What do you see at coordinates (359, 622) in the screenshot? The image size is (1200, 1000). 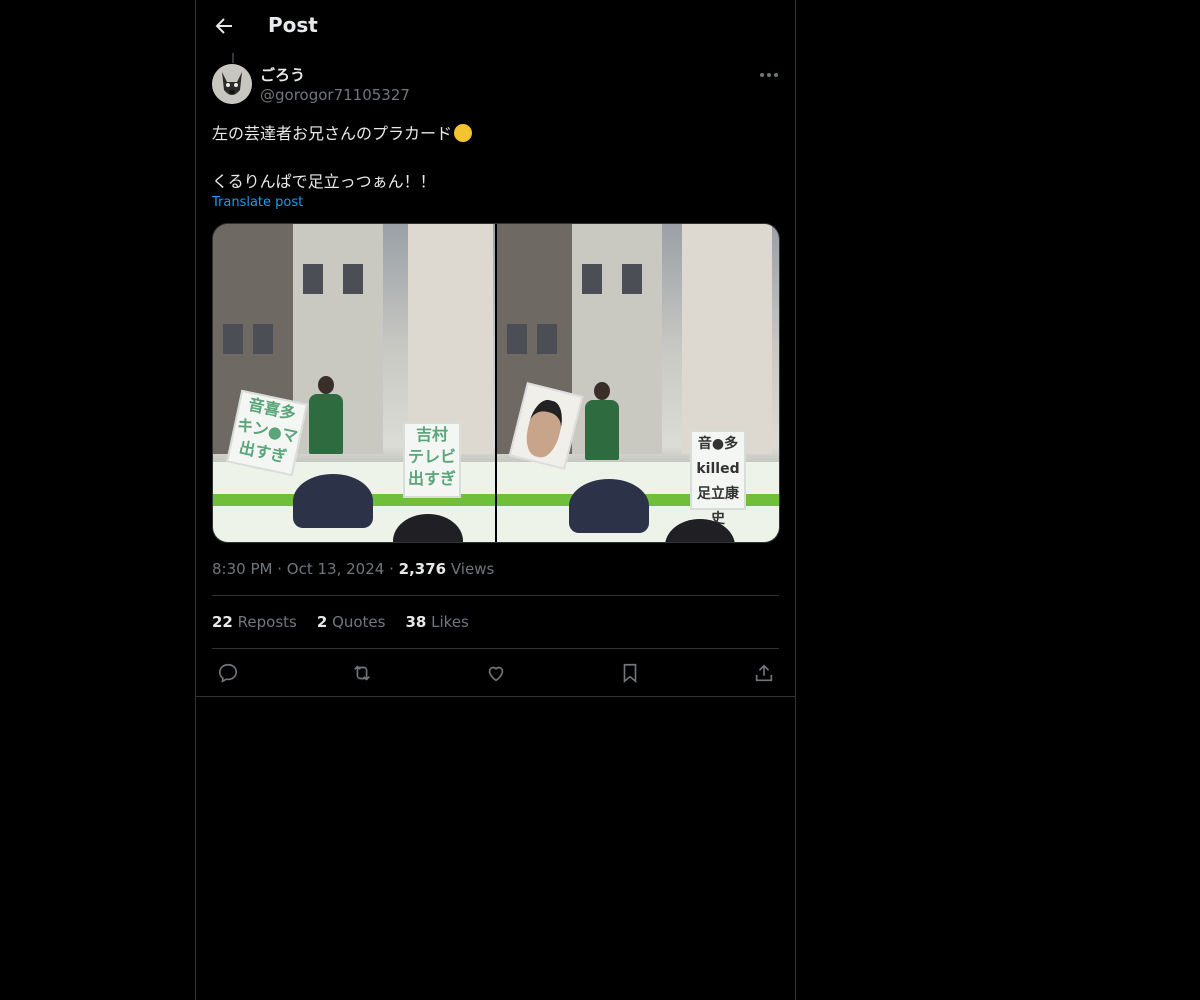 I see `quotes-label: Quotes` at bounding box center [359, 622].